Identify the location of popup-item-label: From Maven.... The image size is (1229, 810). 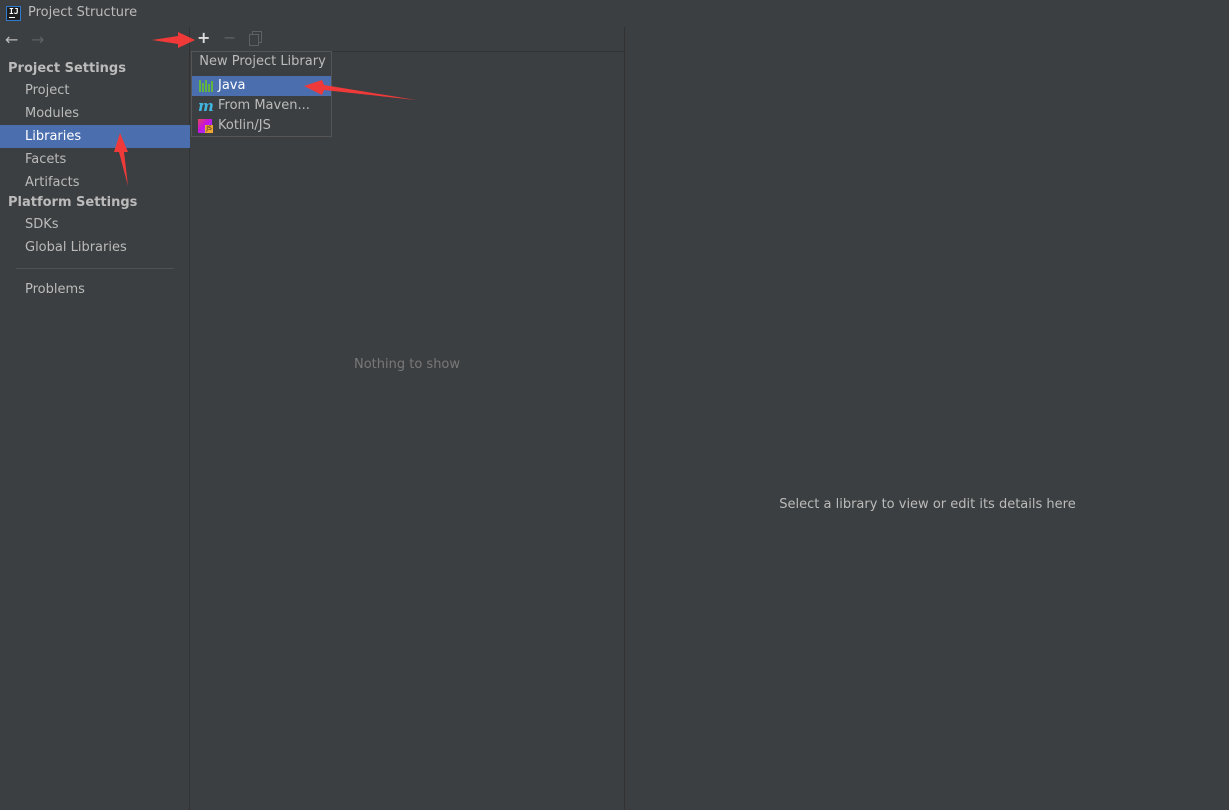
(264, 105).